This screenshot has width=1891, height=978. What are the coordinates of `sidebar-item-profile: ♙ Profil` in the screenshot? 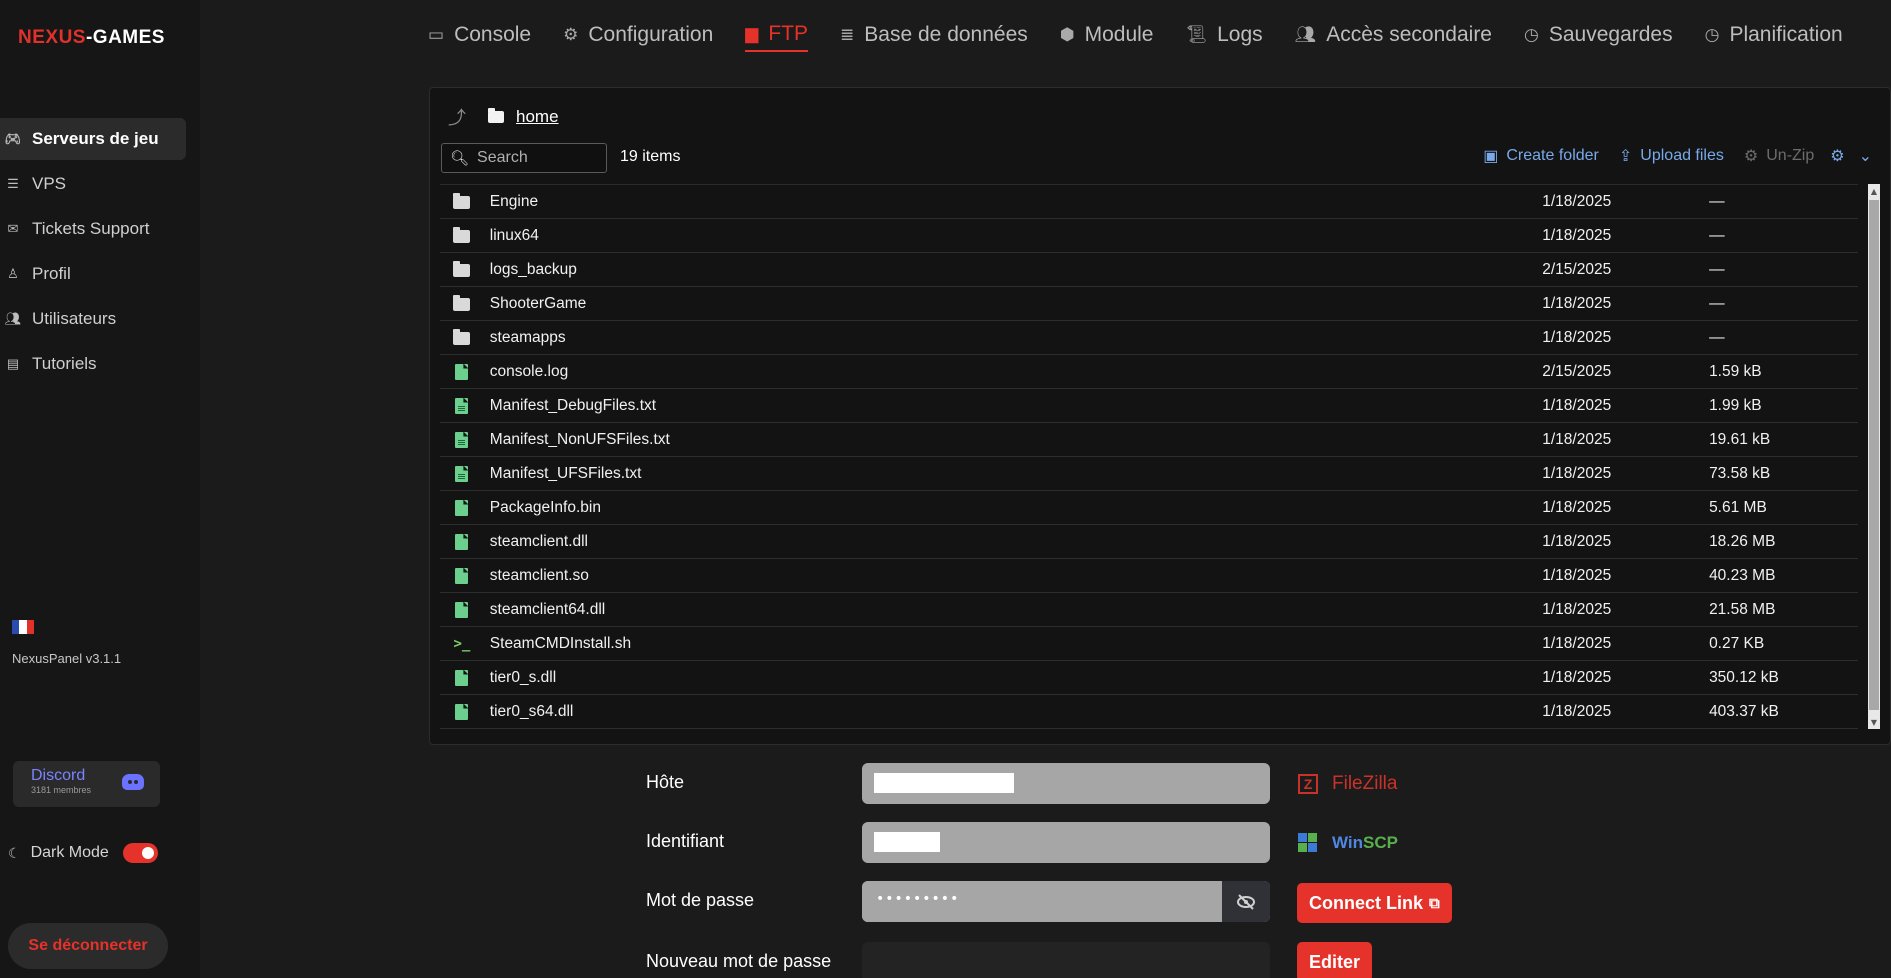 It's located at (93, 274).